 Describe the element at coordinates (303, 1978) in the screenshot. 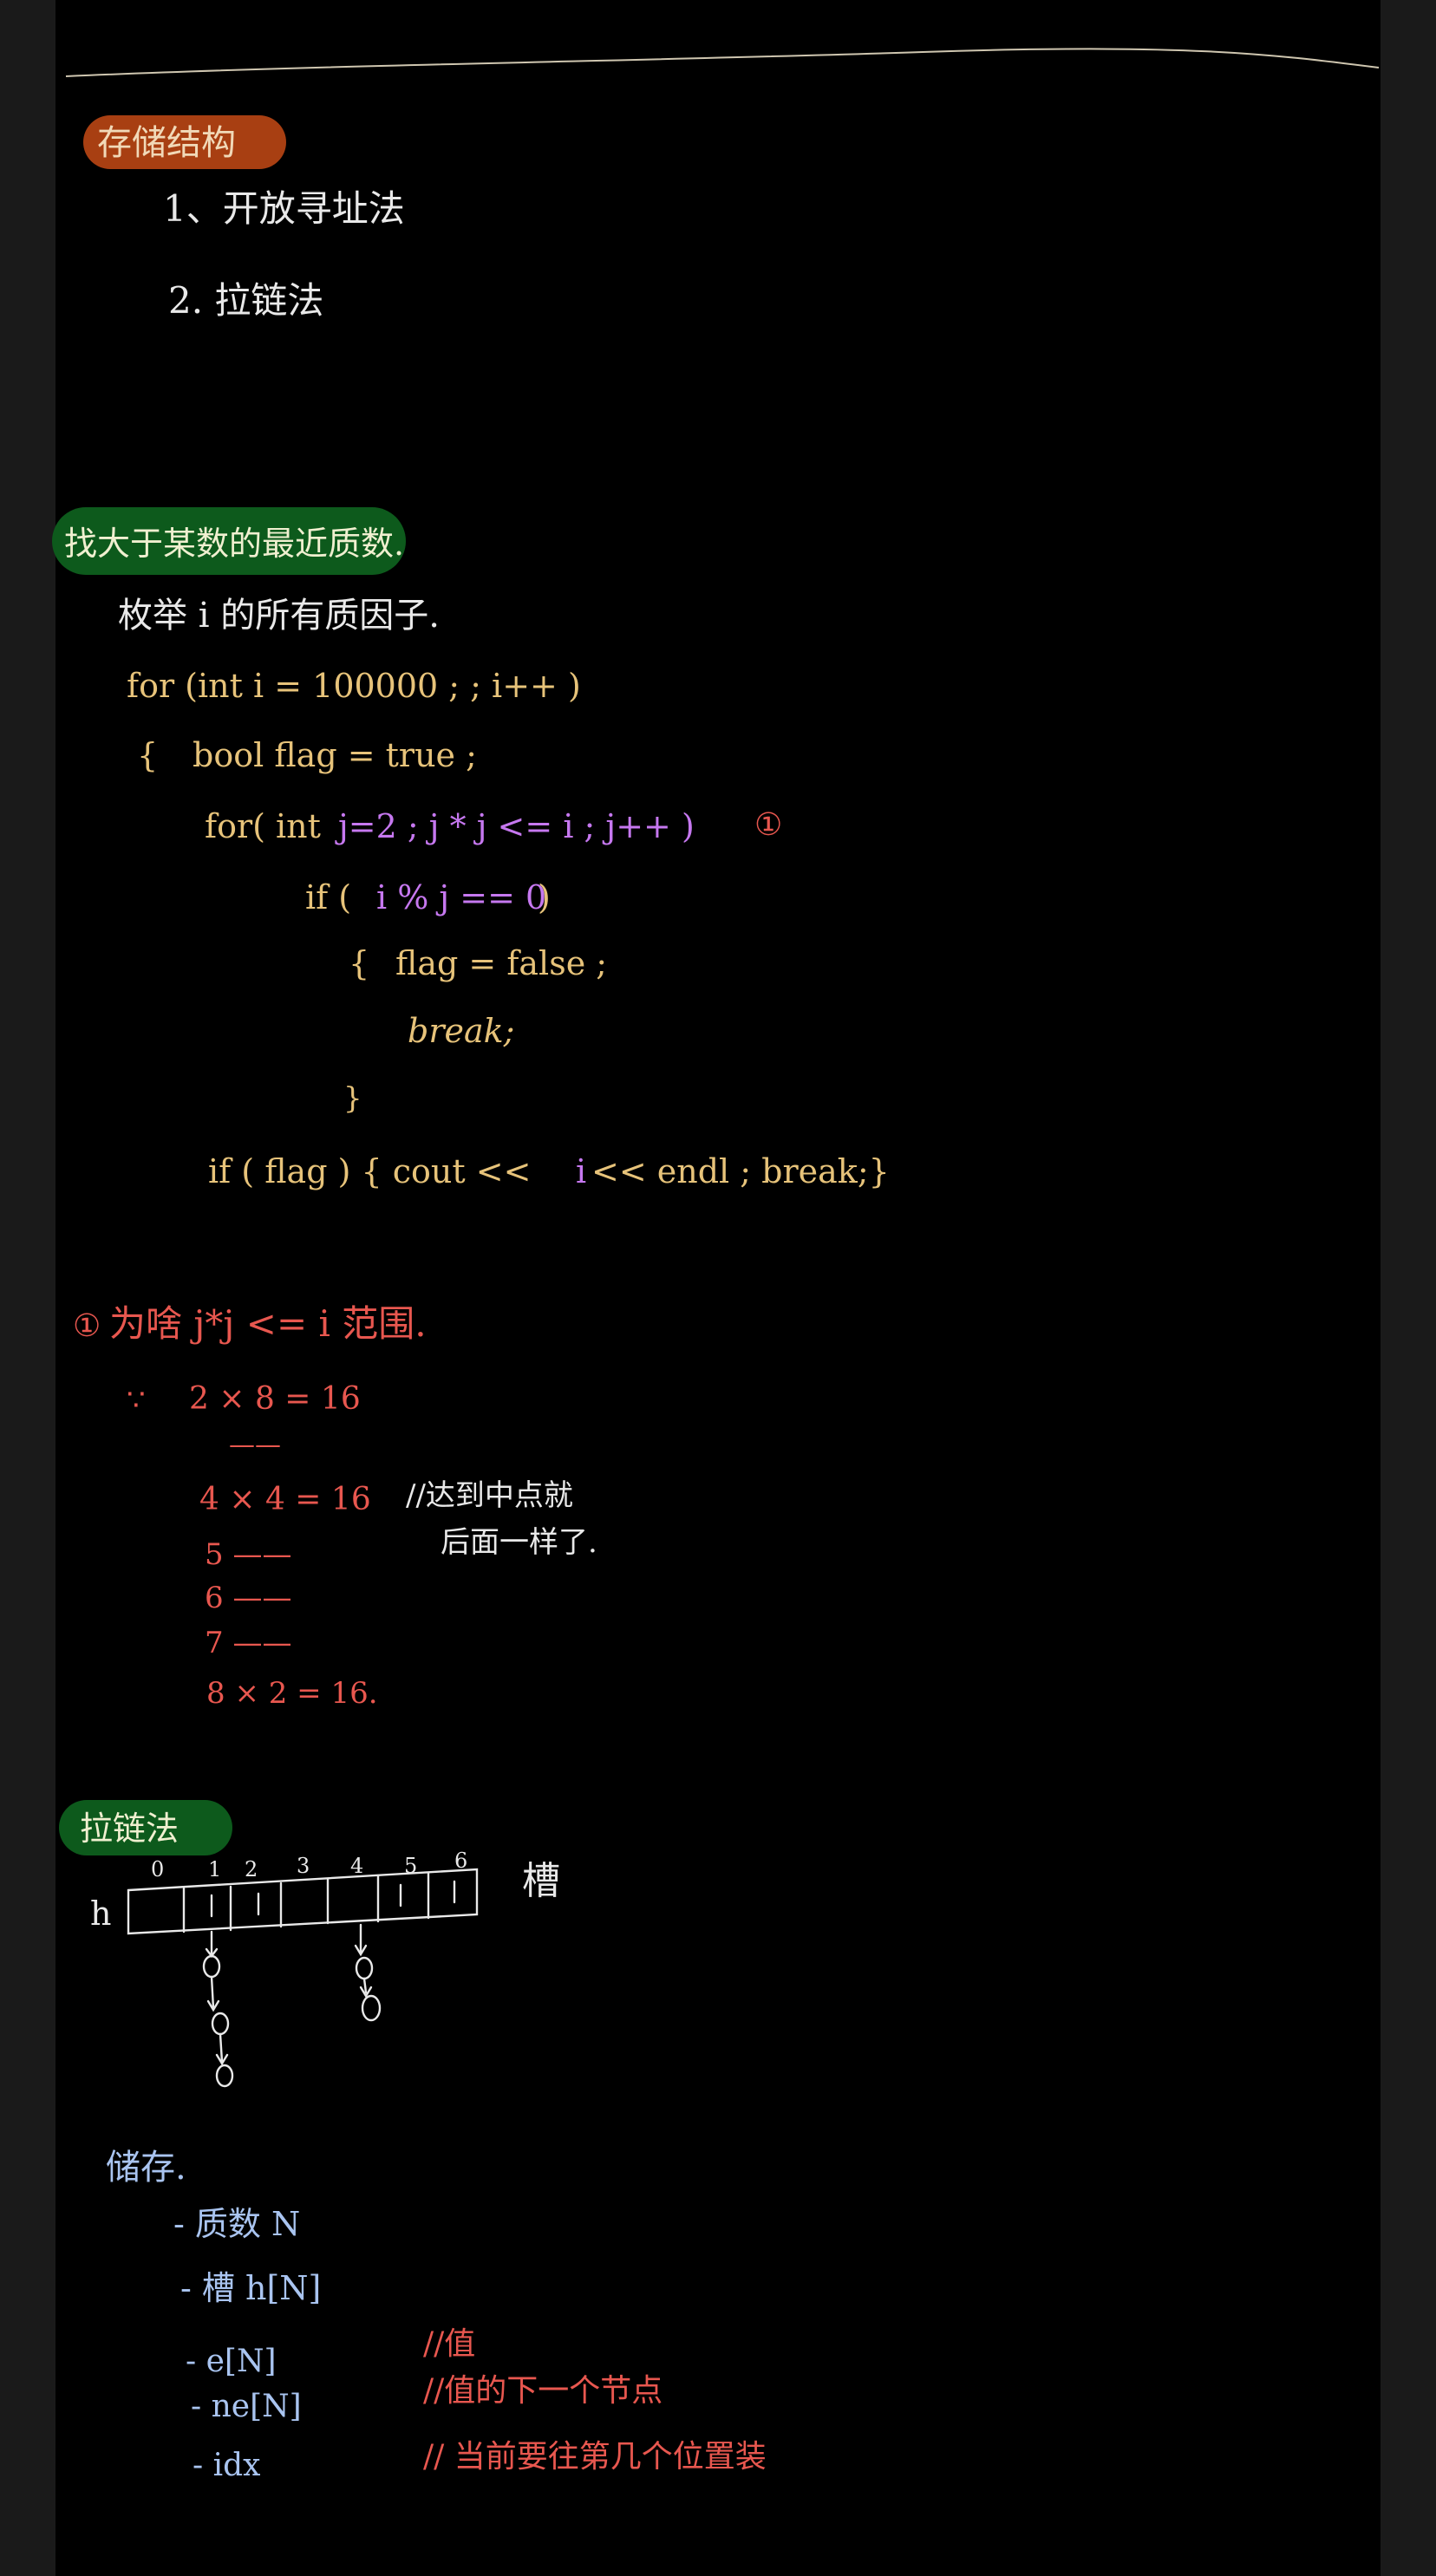

I see `hash-slot-array-diagram` at that location.